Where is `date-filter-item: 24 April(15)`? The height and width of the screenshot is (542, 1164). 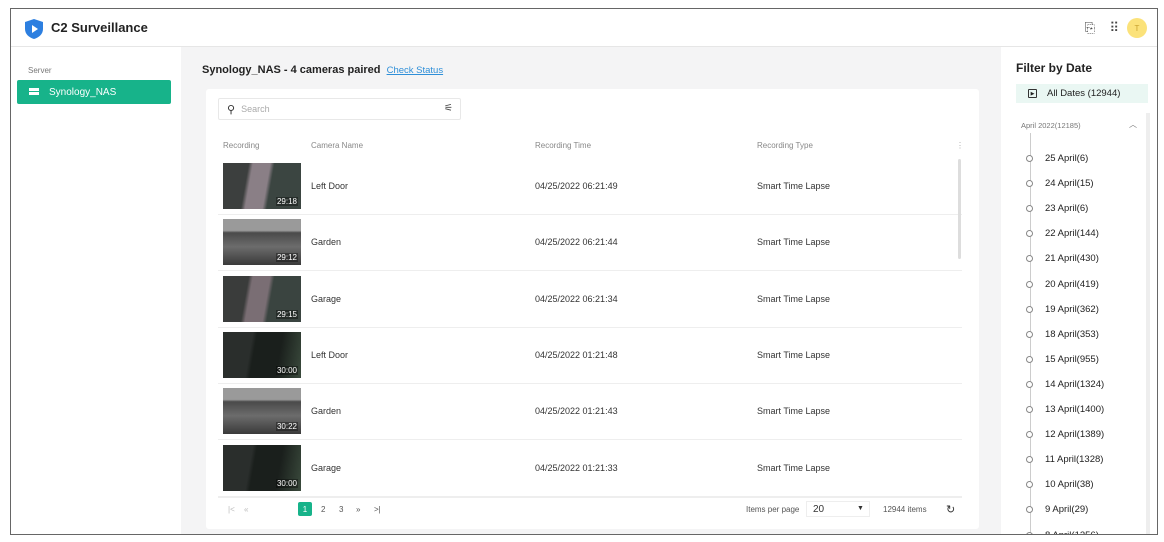 date-filter-item: 24 April(15) is located at coordinates (1060, 183).